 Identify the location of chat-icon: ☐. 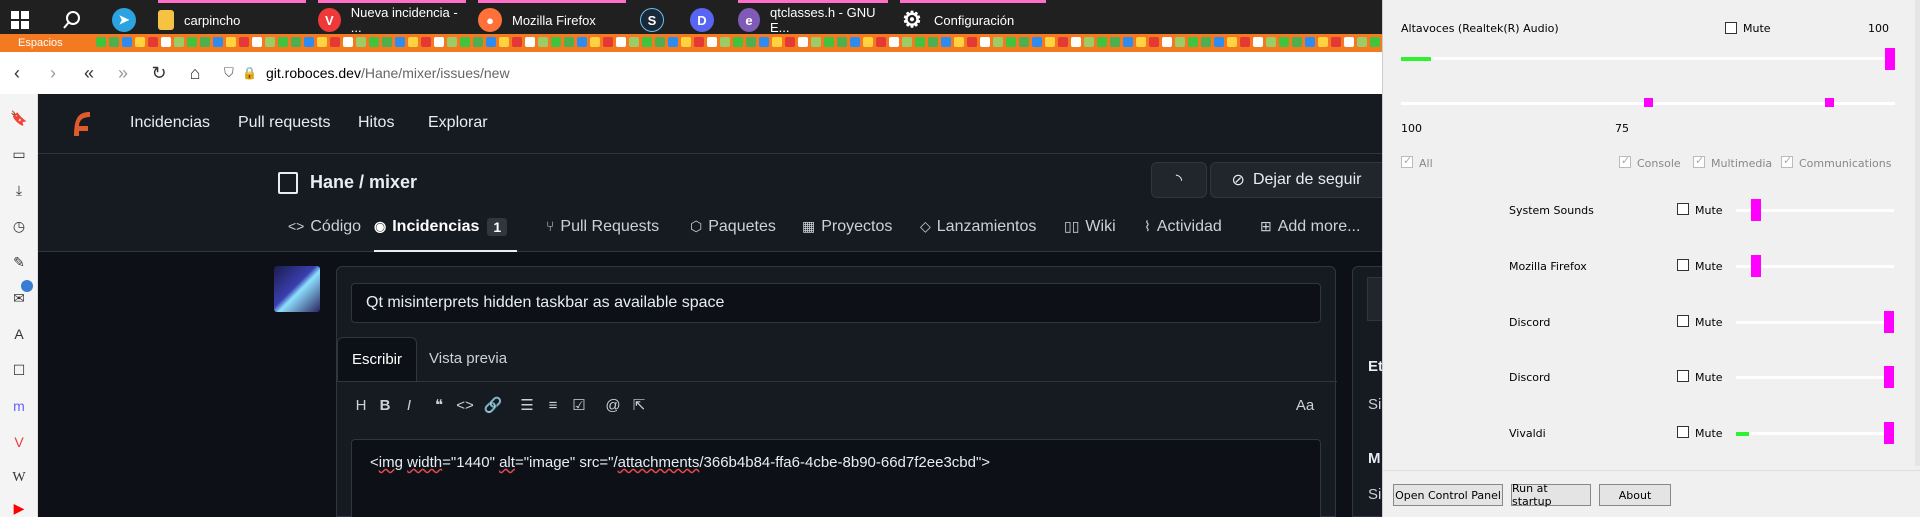
(19, 370).